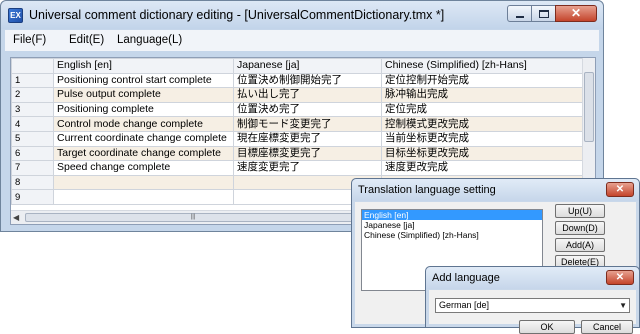 Image resolution: width=640 pixels, height=334 pixels. Describe the element at coordinates (466, 278) in the screenshot. I see `dialog-title: Add language` at that location.